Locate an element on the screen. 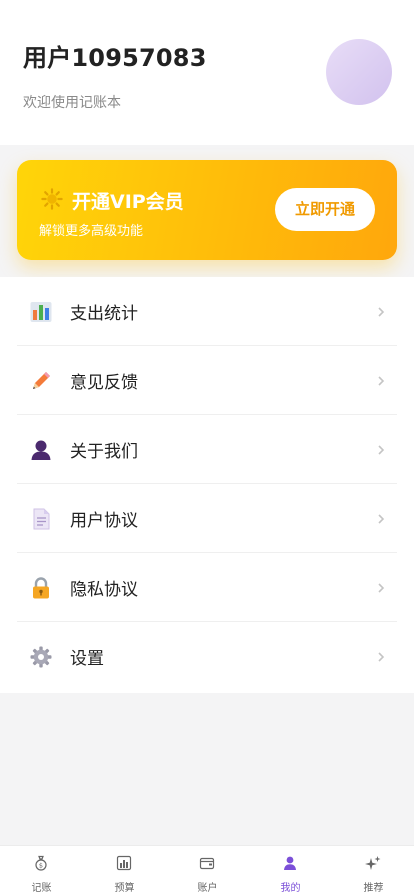 Image resolution: width=414 pixels, height=896 pixels. pencil-icon is located at coordinates (41, 380).